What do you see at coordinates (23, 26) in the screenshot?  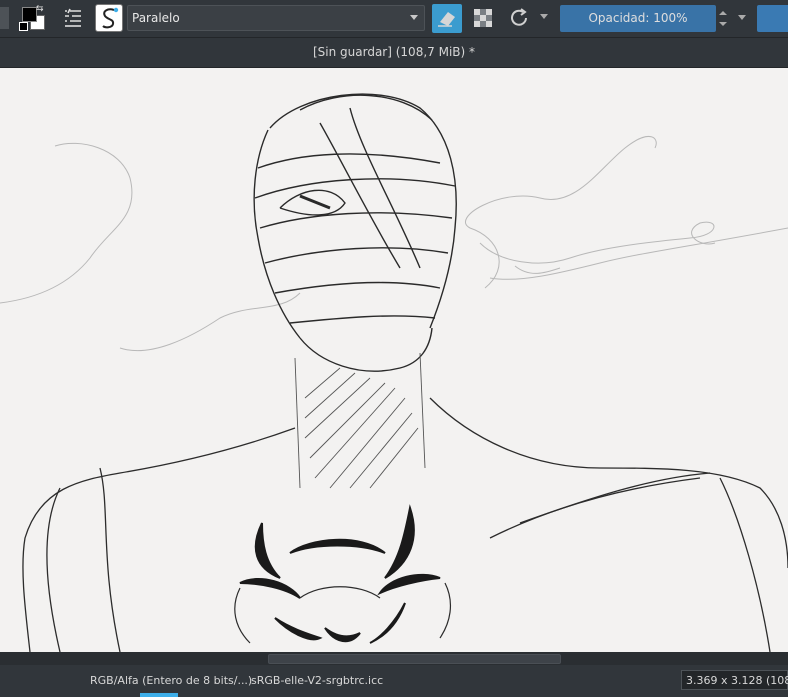 I see `reset-colors-icon` at bounding box center [23, 26].